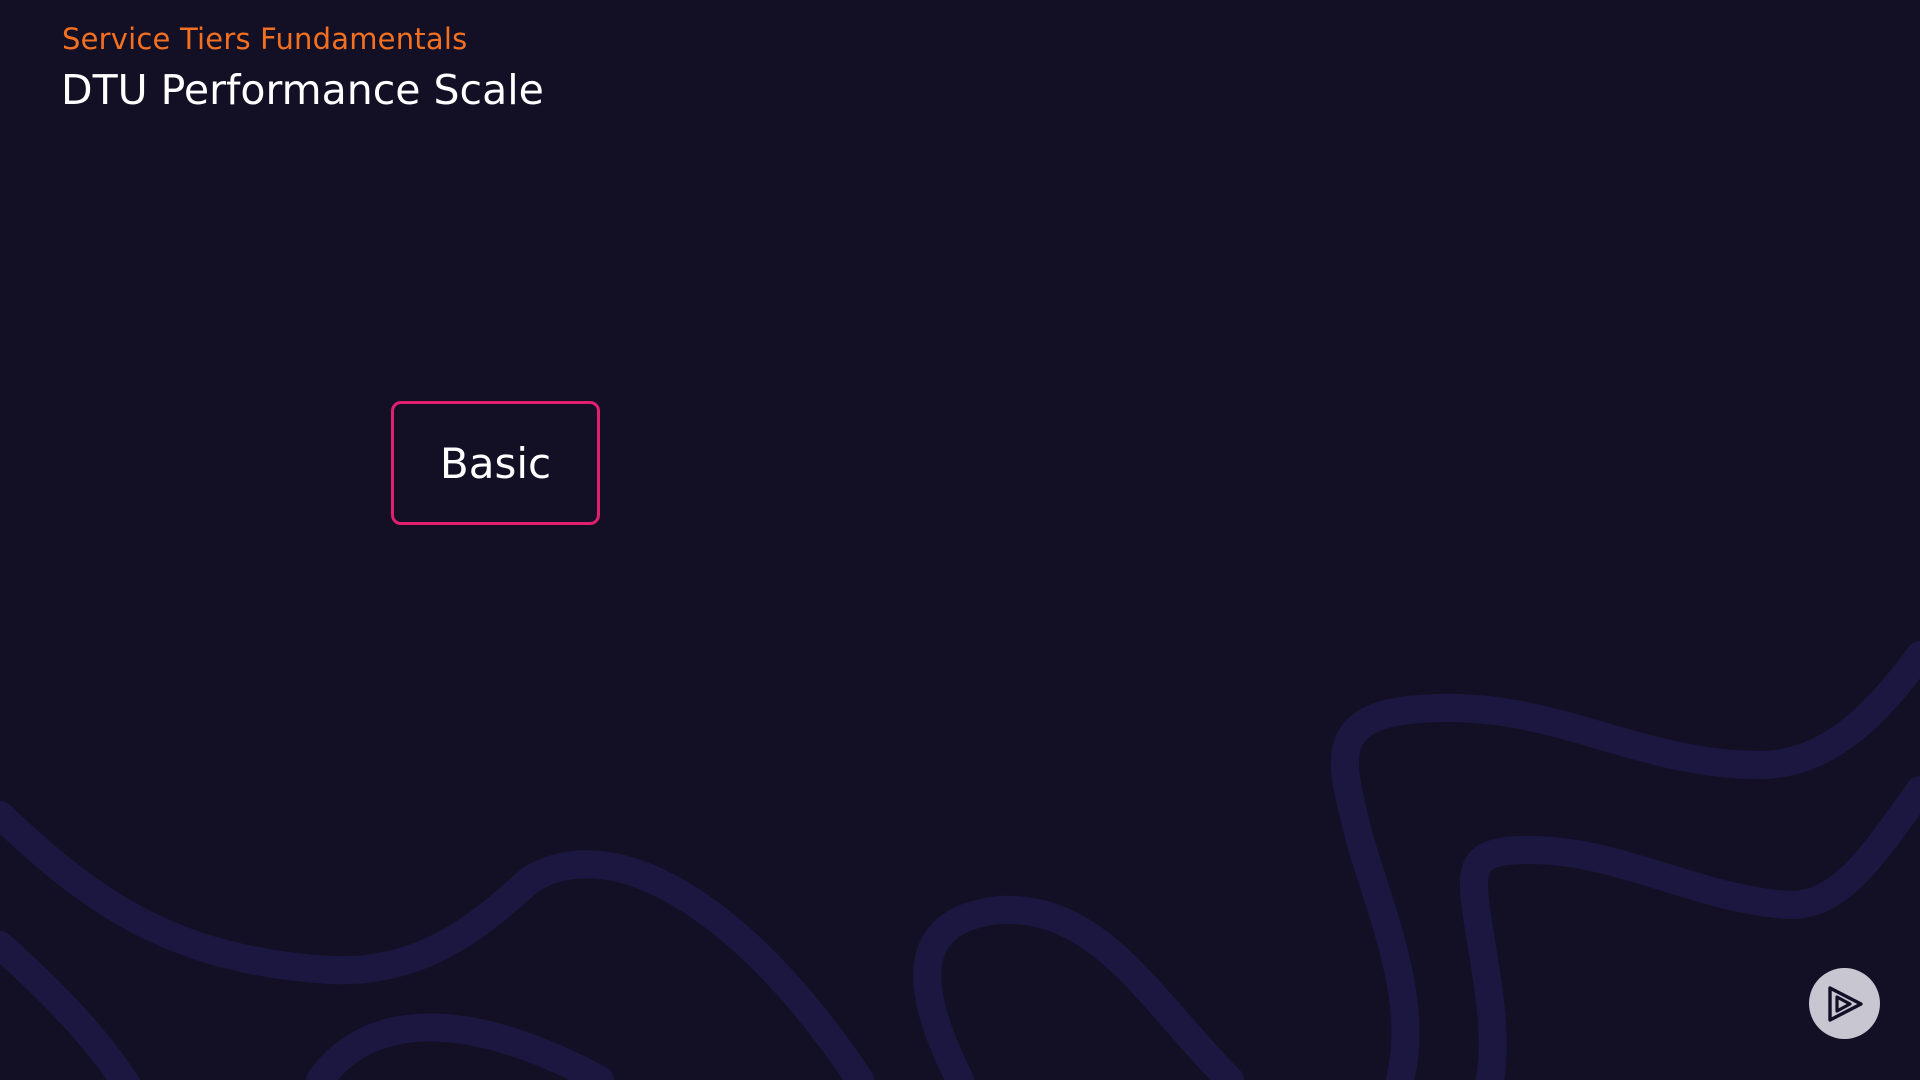  I want to click on play-button, so click(1844, 1003).